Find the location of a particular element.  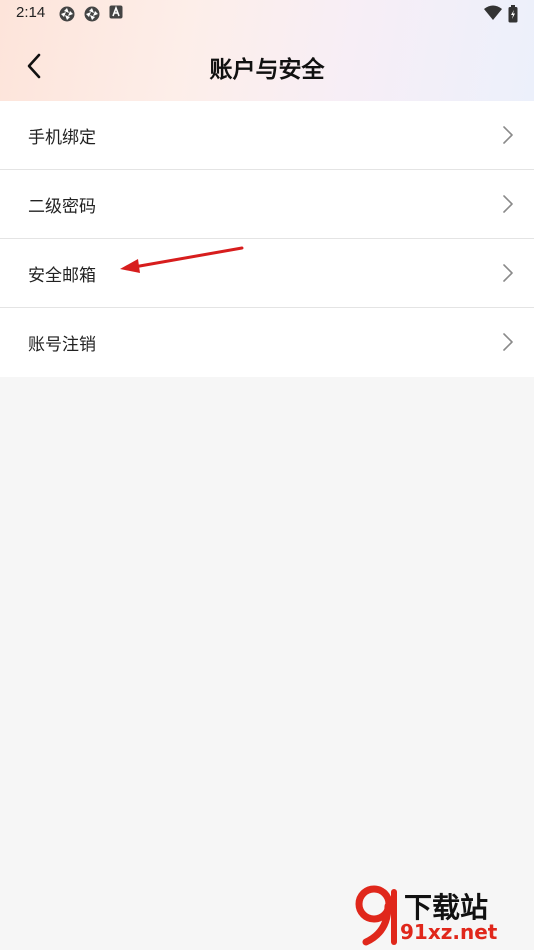

menu-item-label: 二级密码 is located at coordinates (62, 207).